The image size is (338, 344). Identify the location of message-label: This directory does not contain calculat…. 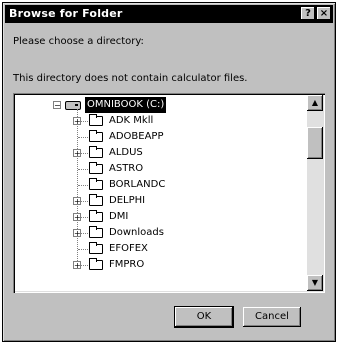
(130, 78).